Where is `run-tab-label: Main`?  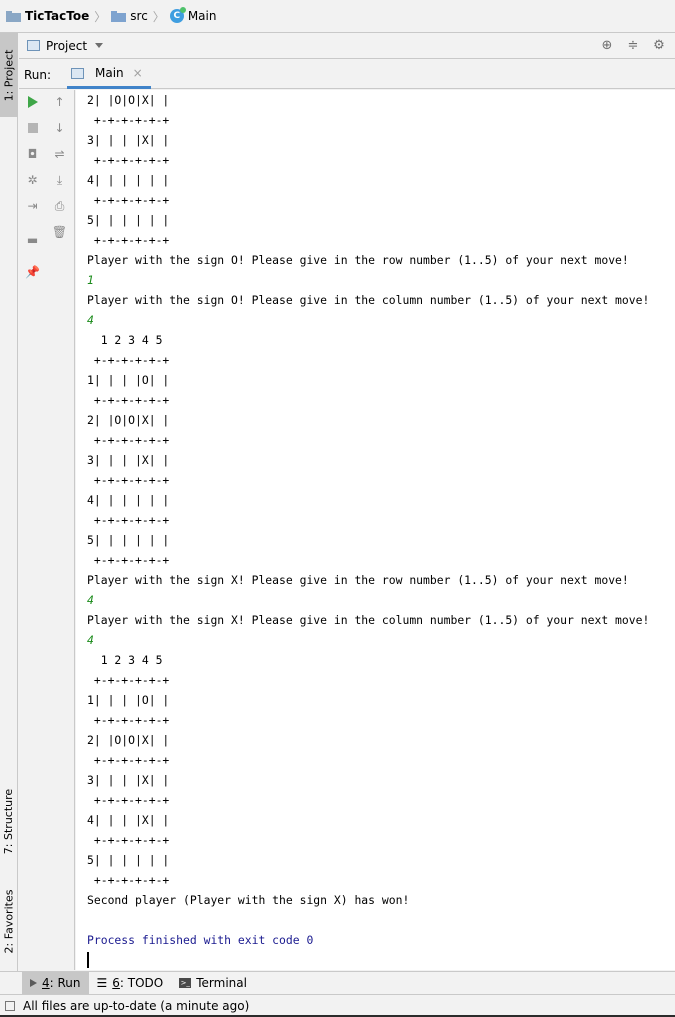
run-tab-label: Main is located at coordinates (109, 73).